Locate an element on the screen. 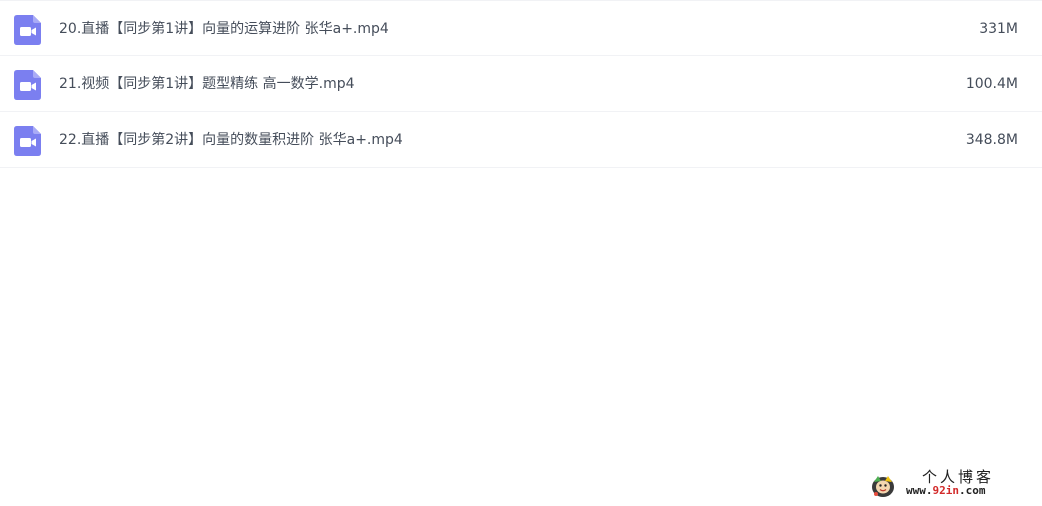  file-size: 348.8M is located at coordinates (991, 140).